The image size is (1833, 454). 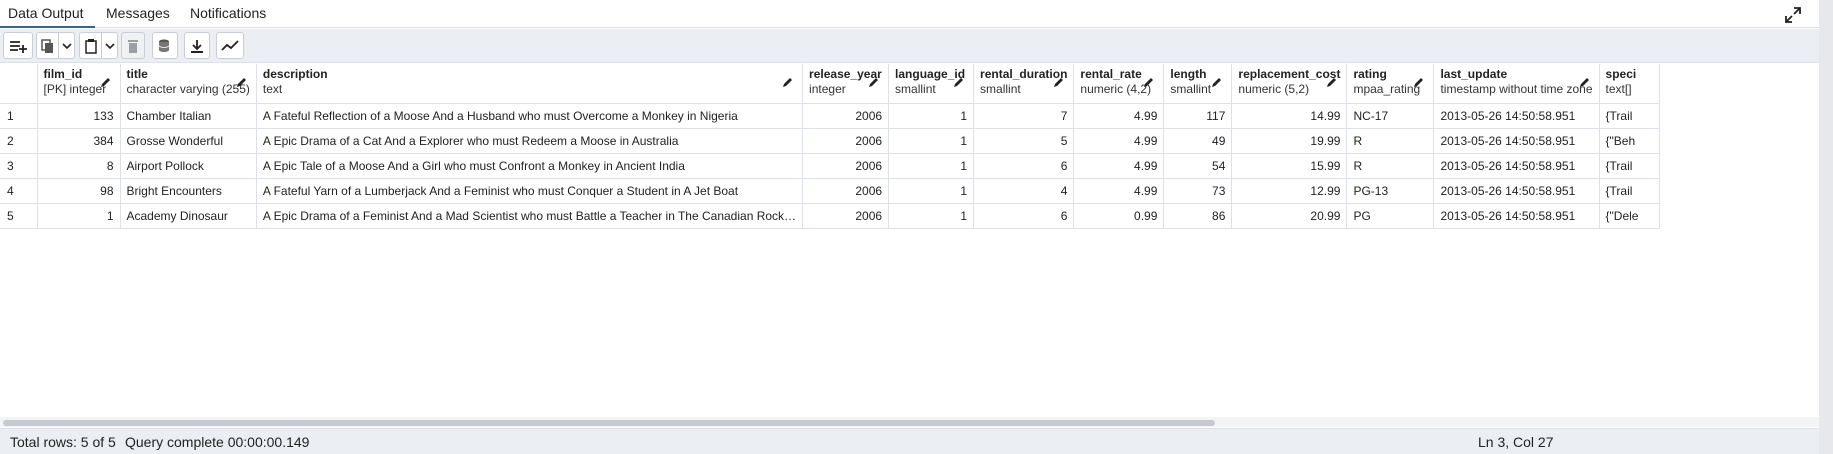 I want to click on column-header: rating mpaa_rating, so click(x=1390, y=84).